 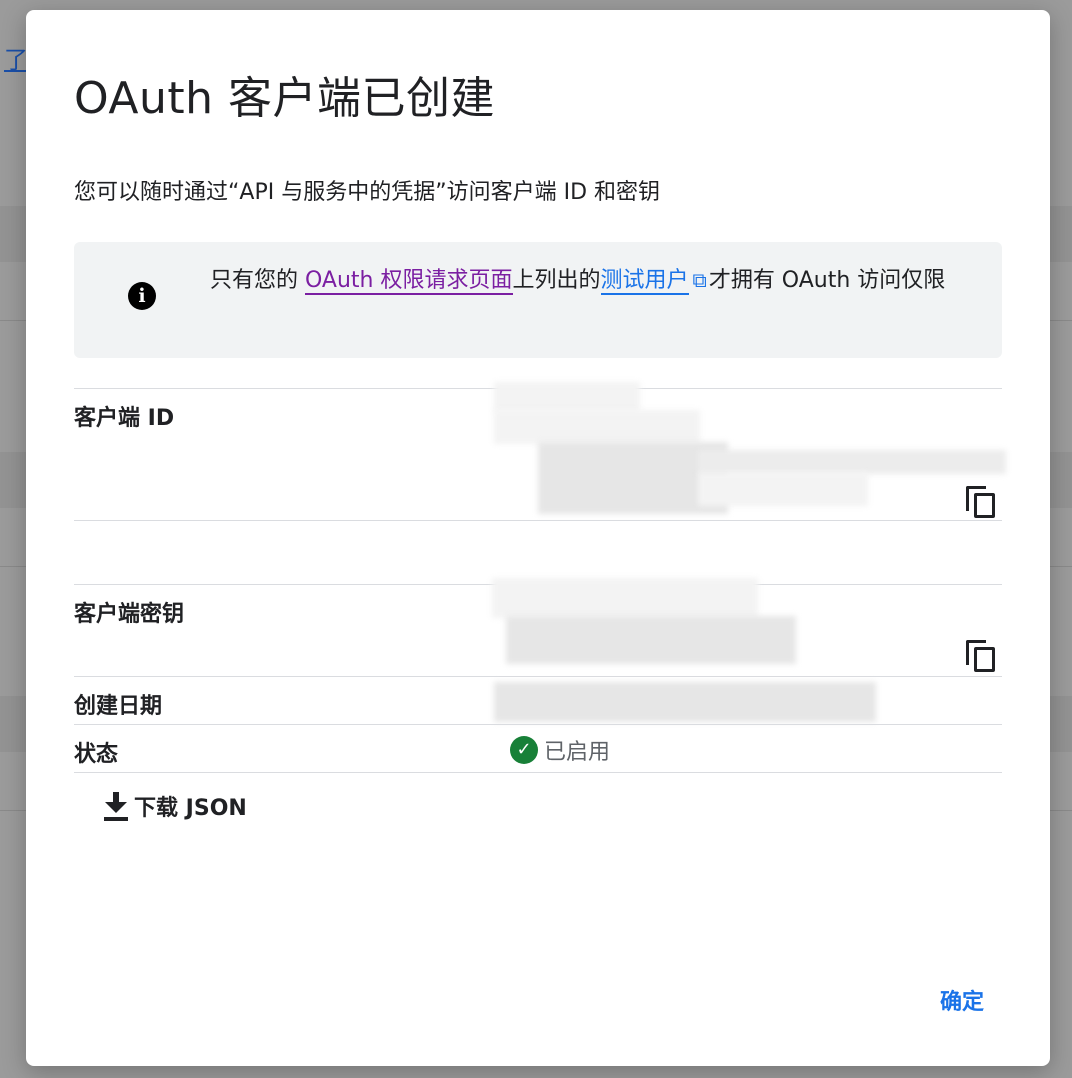 What do you see at coordinates (981, 657) in the screenshot?
I see `copy-client-secret-icon` at bounding box center [981, 657].